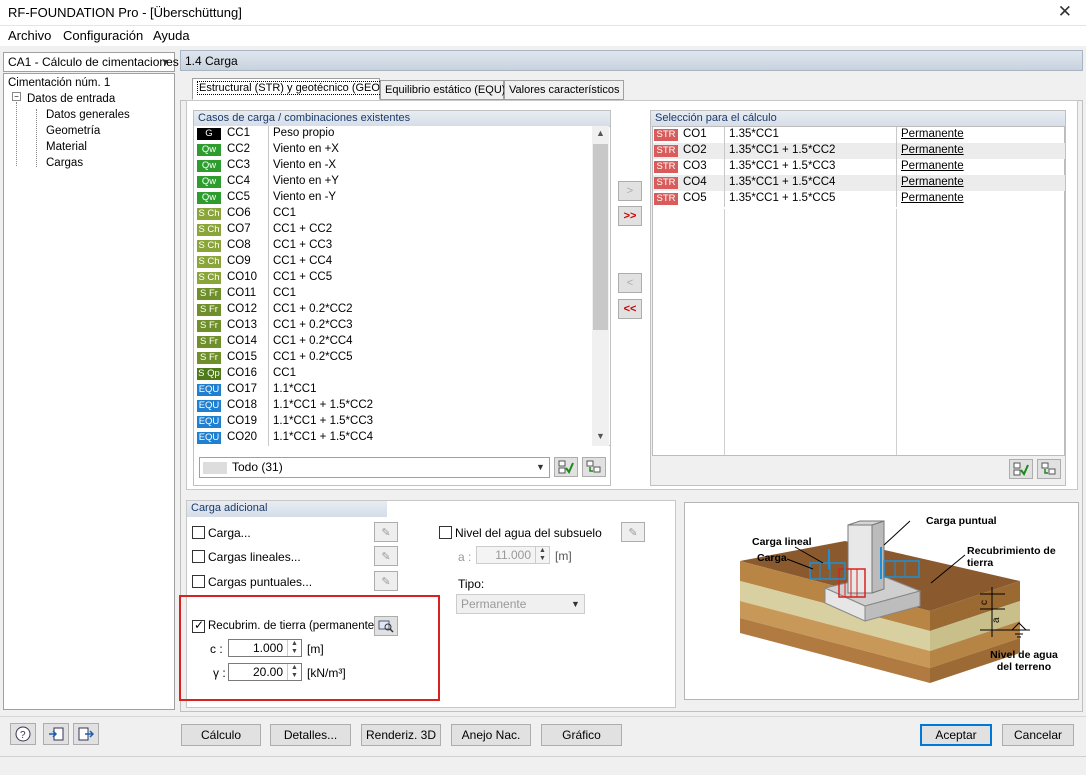  What do you see at coordinates (393, 182) in the screenshot?
I see `table-row: Qw CC4 Viento en +Y` at bounding box center [393, 182].